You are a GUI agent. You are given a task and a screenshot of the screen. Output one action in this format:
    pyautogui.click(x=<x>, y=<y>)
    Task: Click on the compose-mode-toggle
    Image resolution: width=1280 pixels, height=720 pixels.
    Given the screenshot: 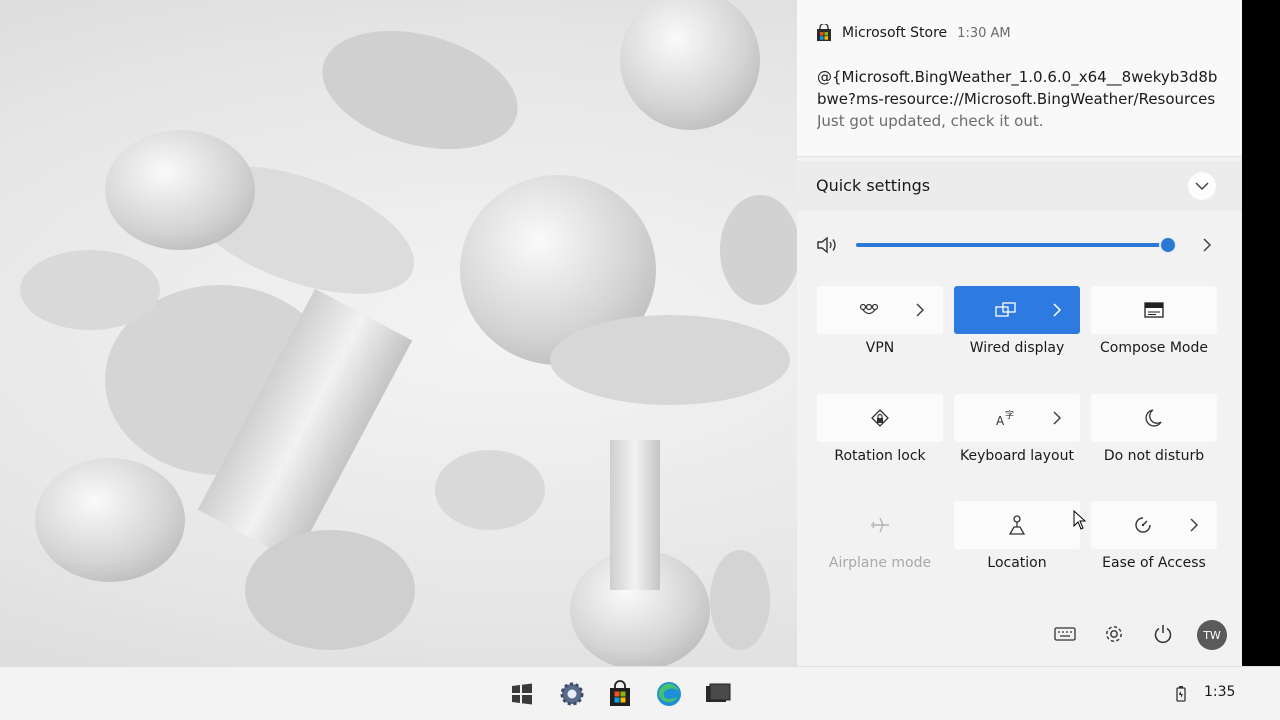 What is the action you would take?
    pyautogui.click(x=1154, y=310)
    